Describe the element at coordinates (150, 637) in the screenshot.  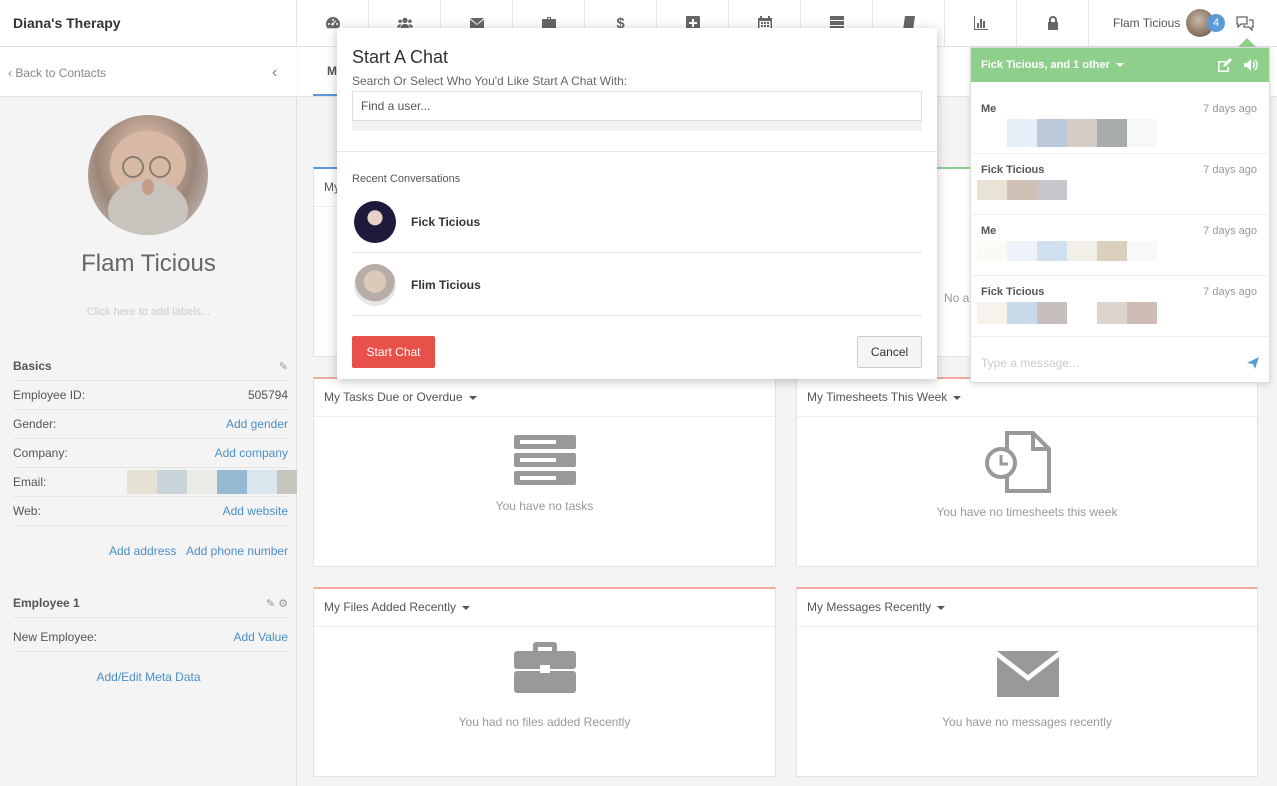
I see `new-employee-row: New Employee: Add Value` at that location.